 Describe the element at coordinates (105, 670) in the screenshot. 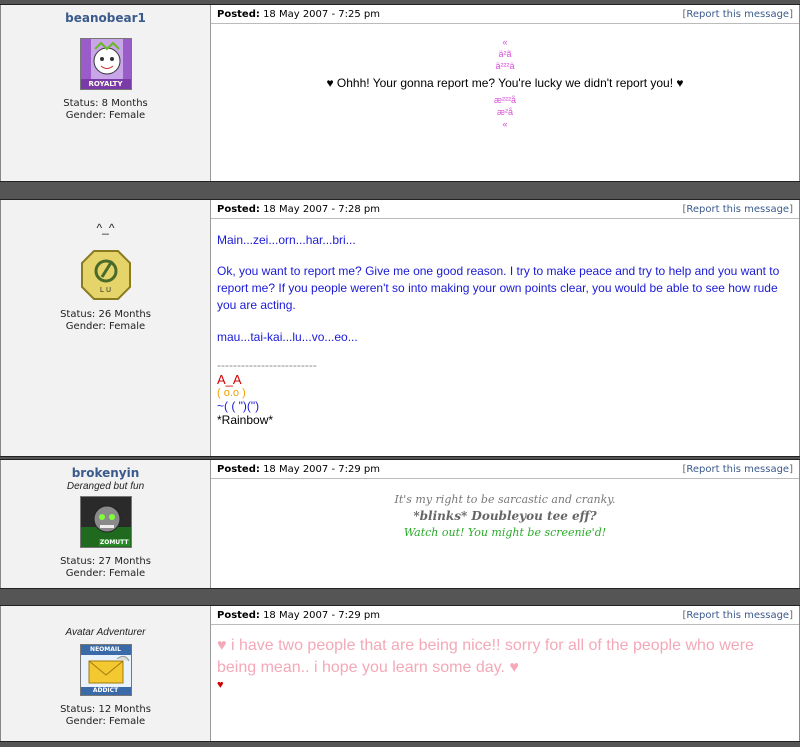

I see `avatar: NEOMAIL ADDICT` at that location.